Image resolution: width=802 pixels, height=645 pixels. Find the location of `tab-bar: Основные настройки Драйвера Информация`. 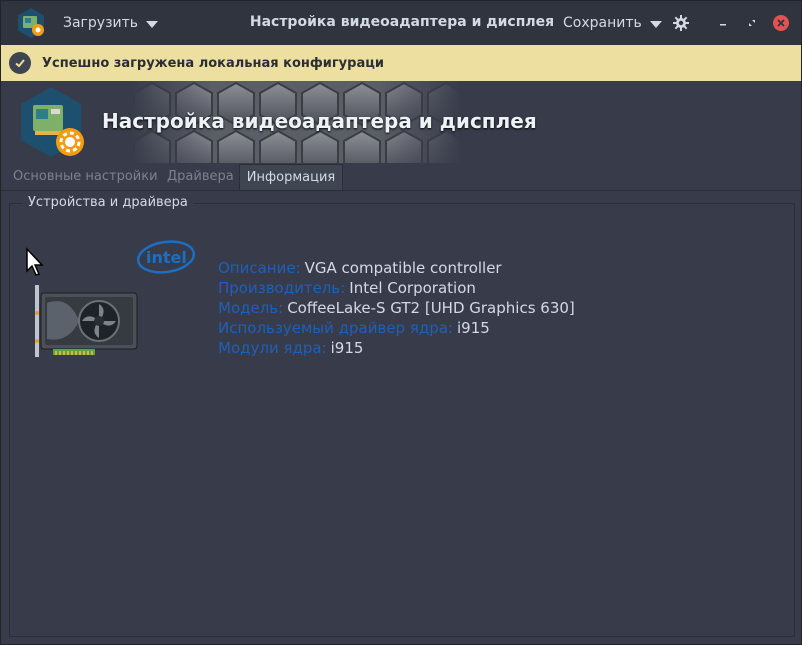

tab-bar: Основные настройки Драйвера Информация is located at coordinates (401, 177).